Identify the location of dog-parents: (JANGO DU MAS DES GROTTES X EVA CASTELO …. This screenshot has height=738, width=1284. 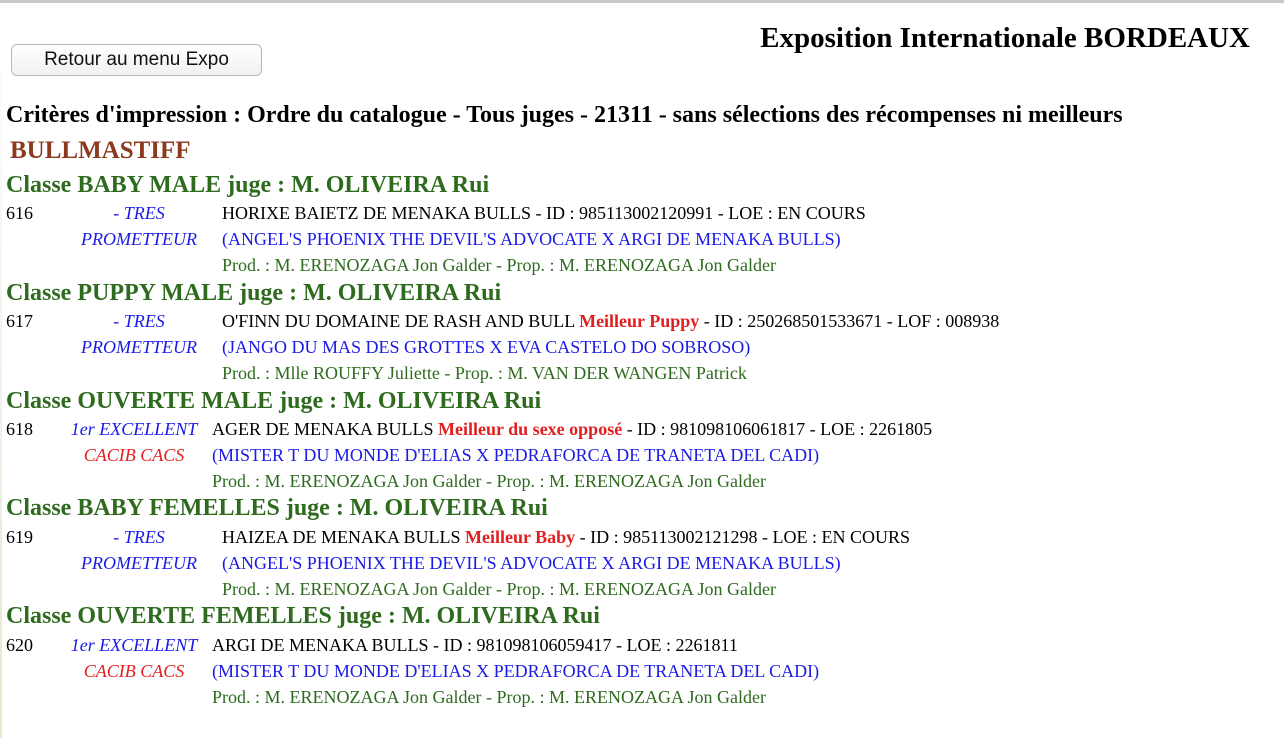
(486, 347).